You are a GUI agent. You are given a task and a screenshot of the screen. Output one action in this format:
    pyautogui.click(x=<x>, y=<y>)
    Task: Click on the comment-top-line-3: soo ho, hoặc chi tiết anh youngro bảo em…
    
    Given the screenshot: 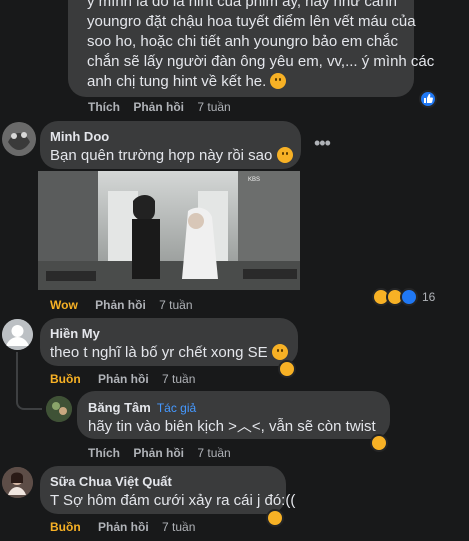 What is the action you would take?
    pyautogui.click(x=243, y=41)
    